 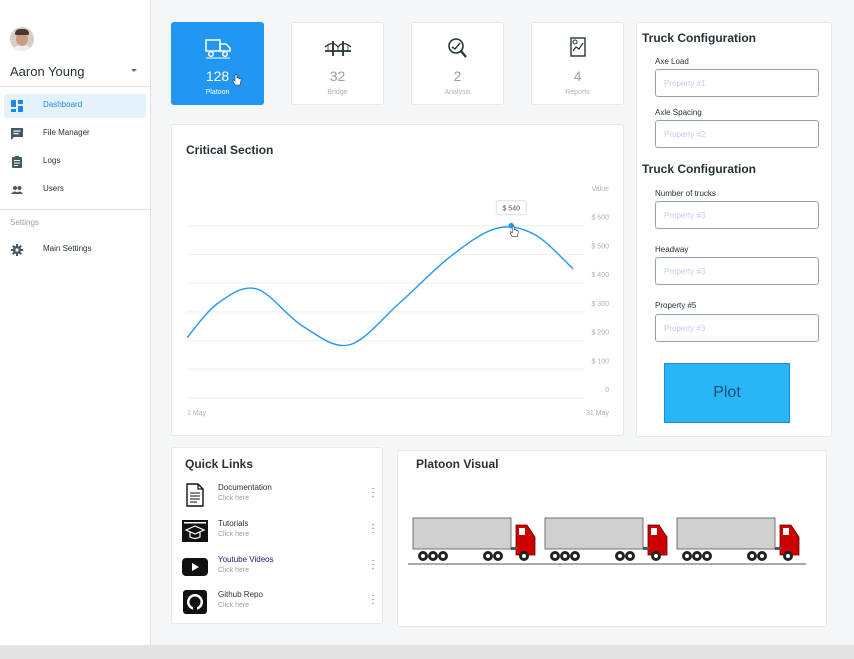 What do you see at coordinates (75, 190) in the screenshot?
I see `sidebar-item-users: Users` at bounding box center [75, 190].